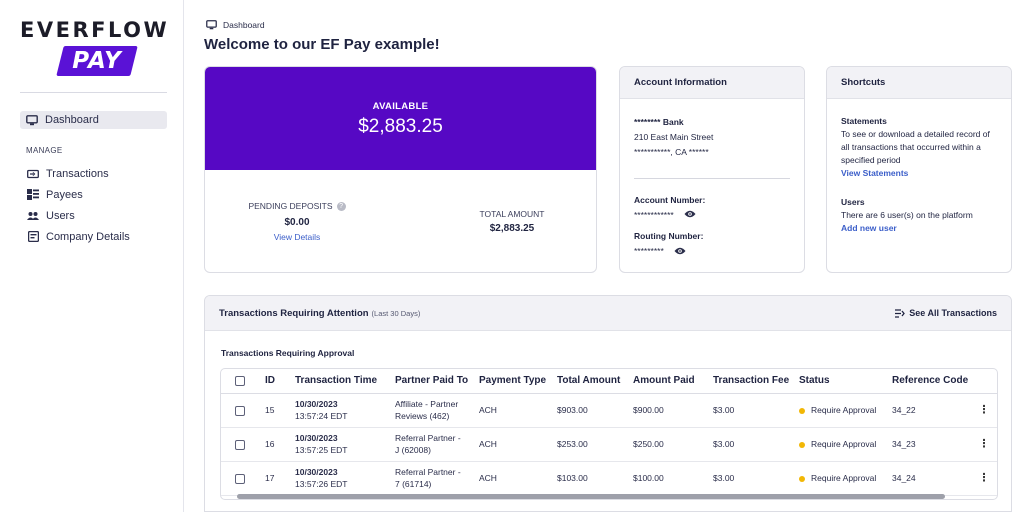  I want to click on transactions-subtitle: (Last 30 Days), so click(396, 313).